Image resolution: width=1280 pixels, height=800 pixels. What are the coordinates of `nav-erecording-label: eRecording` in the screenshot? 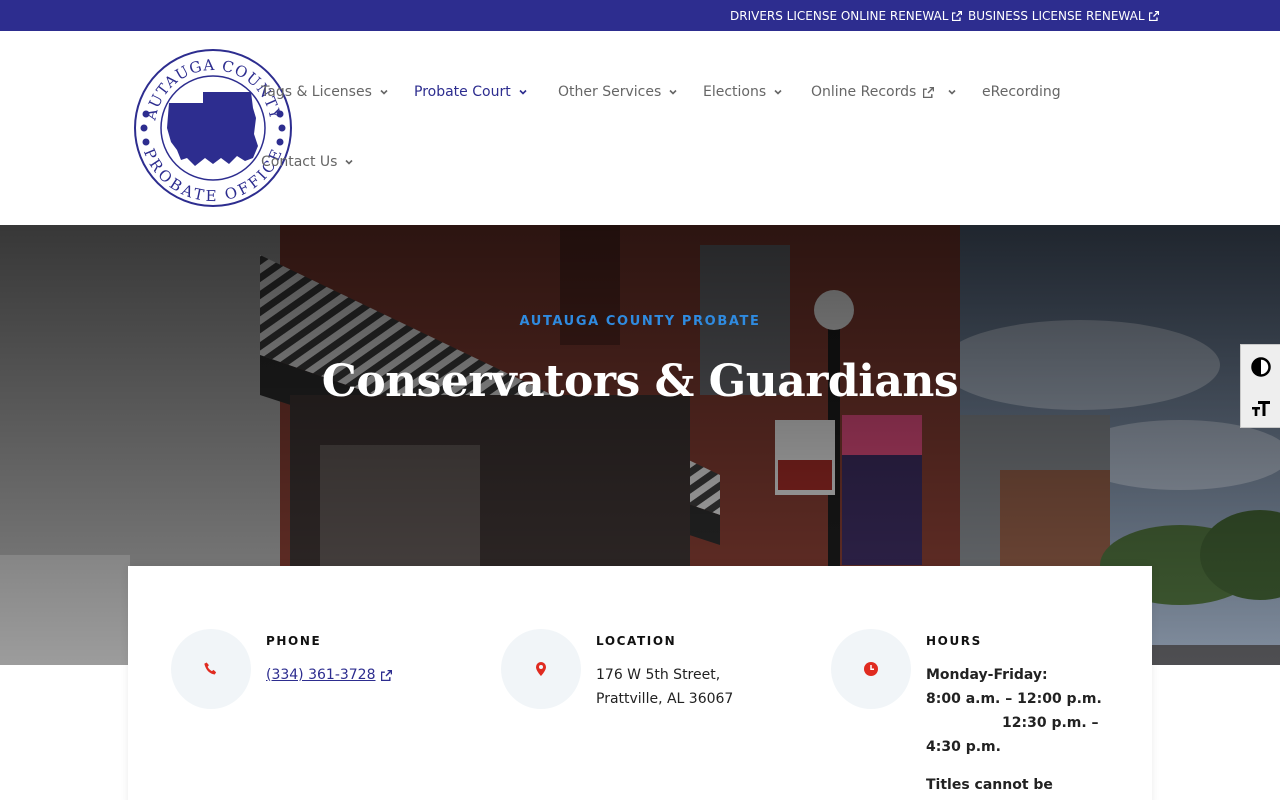 It's located at (1021, 92).